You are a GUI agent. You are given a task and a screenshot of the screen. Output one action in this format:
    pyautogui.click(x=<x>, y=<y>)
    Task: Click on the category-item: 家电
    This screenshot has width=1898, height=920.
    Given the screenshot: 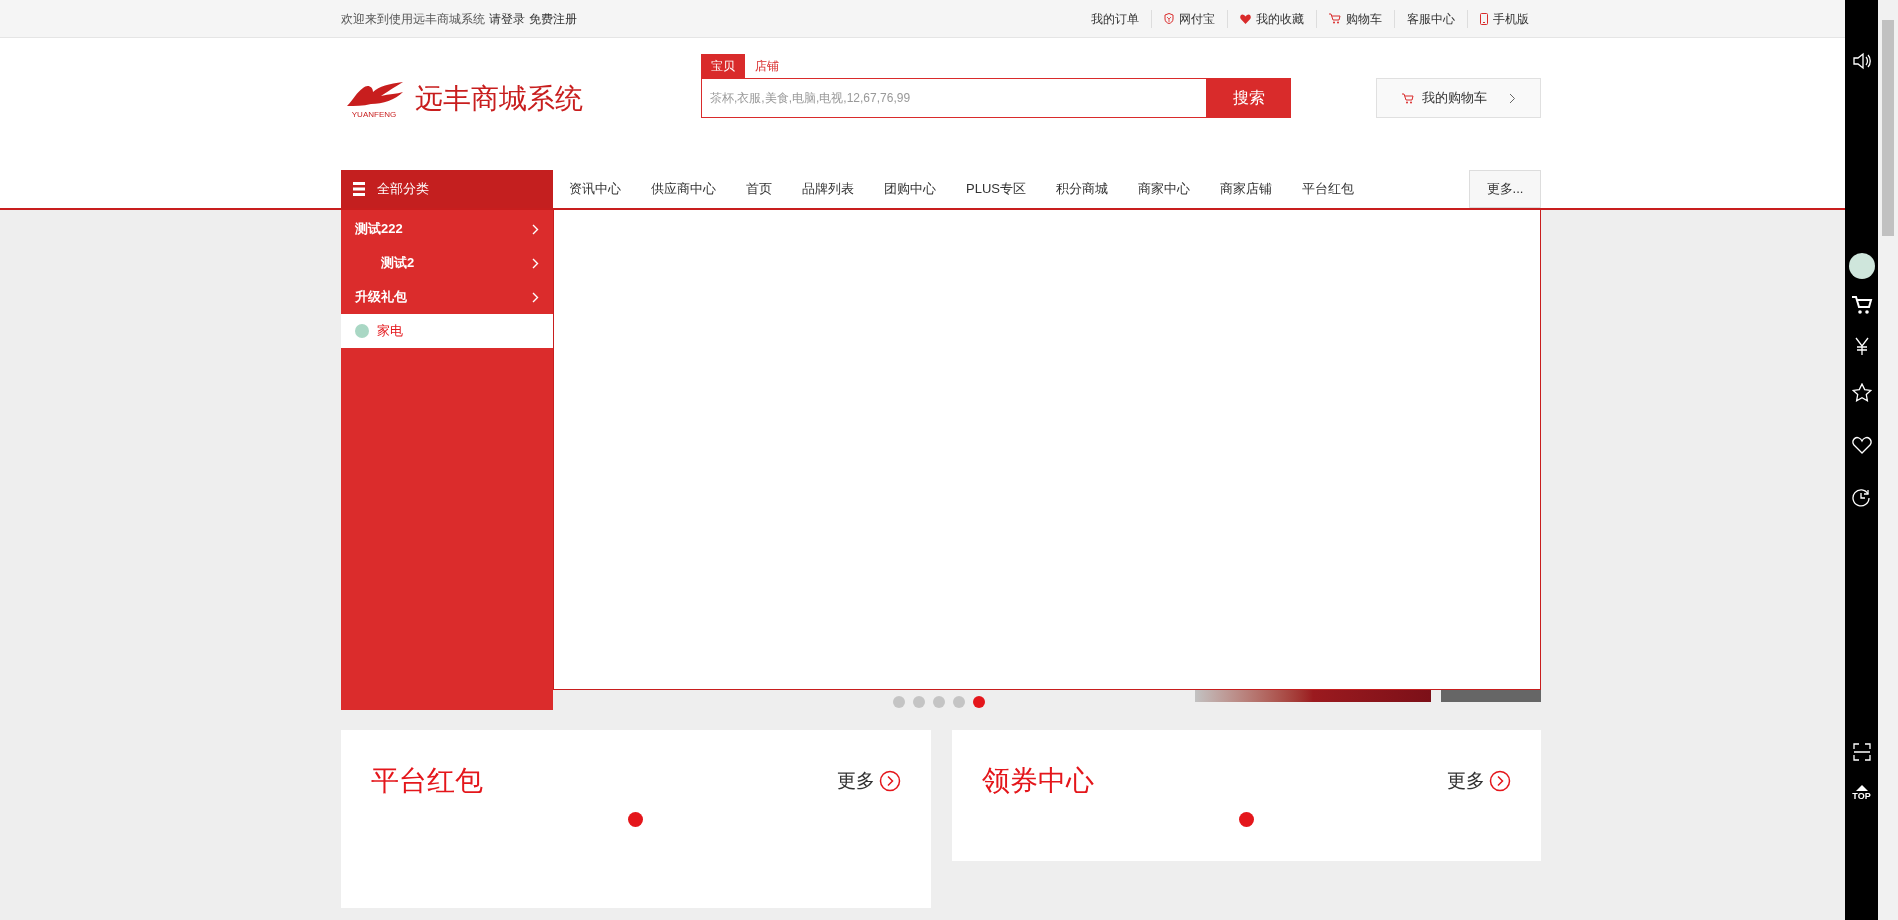 What is the action you would take?
    pyautogui.click(x=447, y=331)
    